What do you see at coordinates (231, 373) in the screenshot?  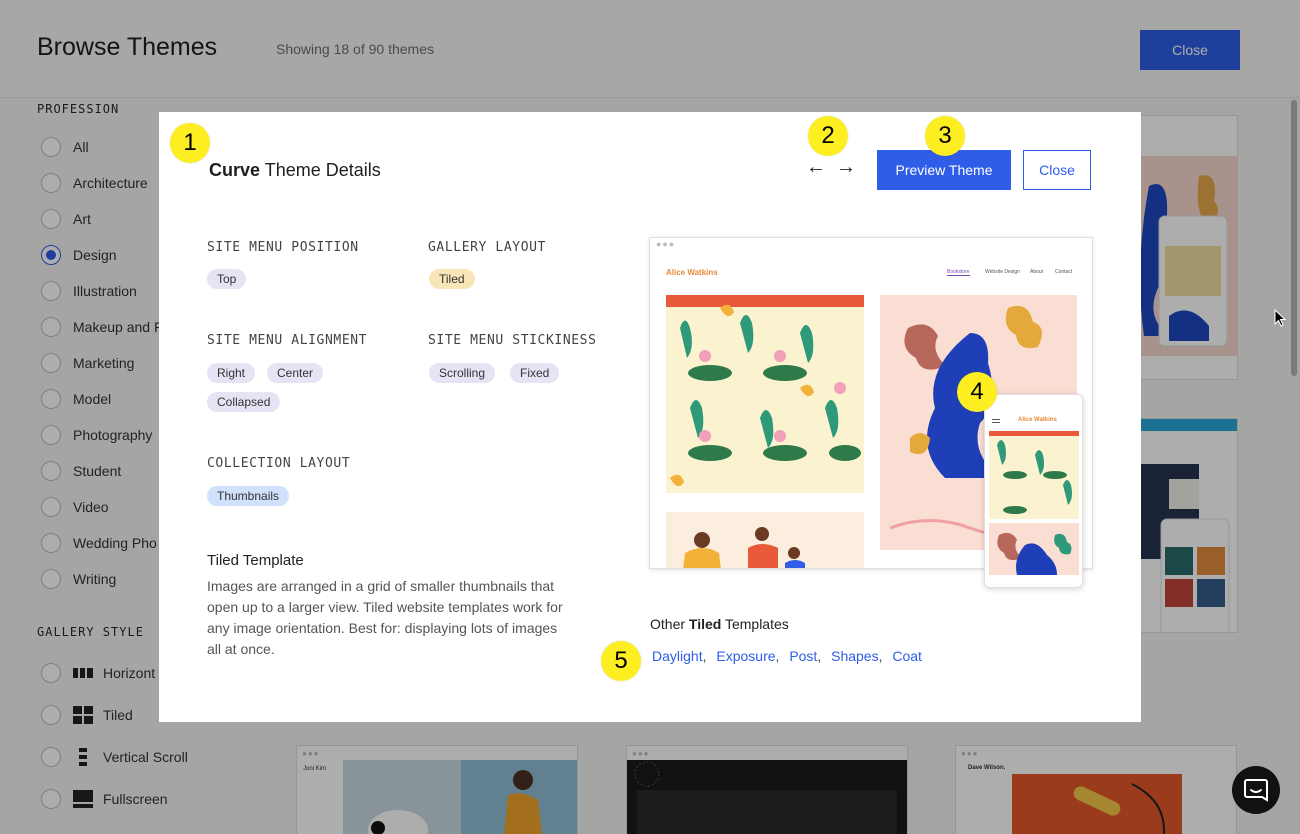 I see `chip-right: Right` at bounding box center [231, 373].